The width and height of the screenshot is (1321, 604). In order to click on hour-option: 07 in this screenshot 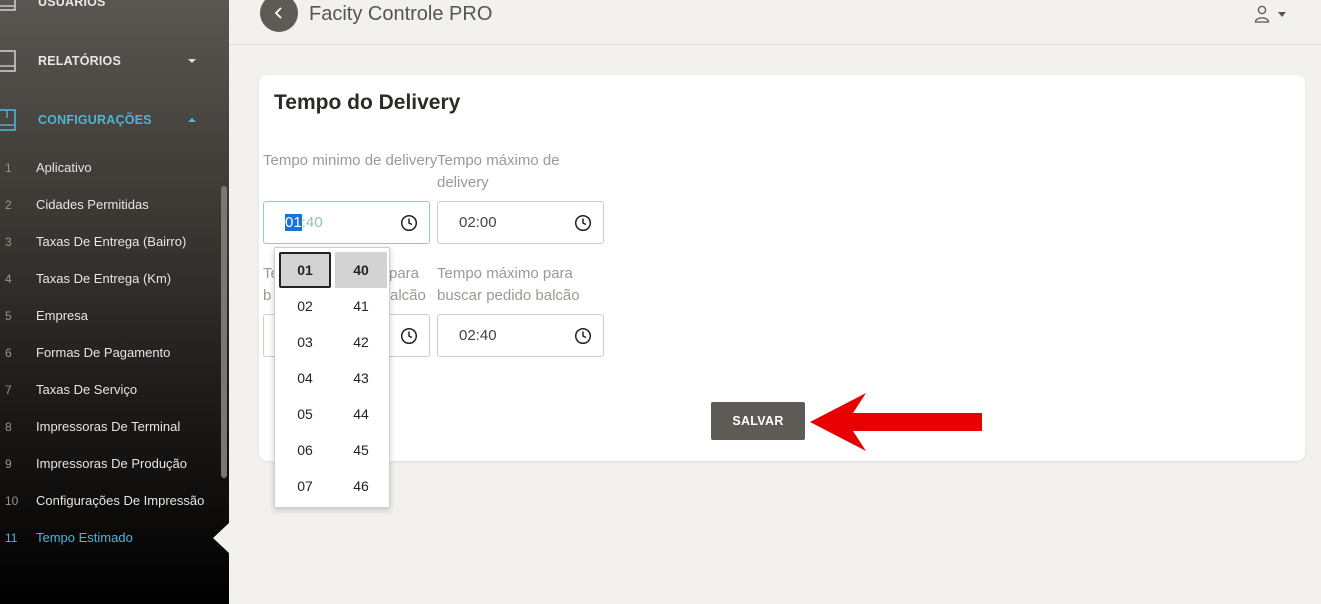, I will do `click(305, 486)`.